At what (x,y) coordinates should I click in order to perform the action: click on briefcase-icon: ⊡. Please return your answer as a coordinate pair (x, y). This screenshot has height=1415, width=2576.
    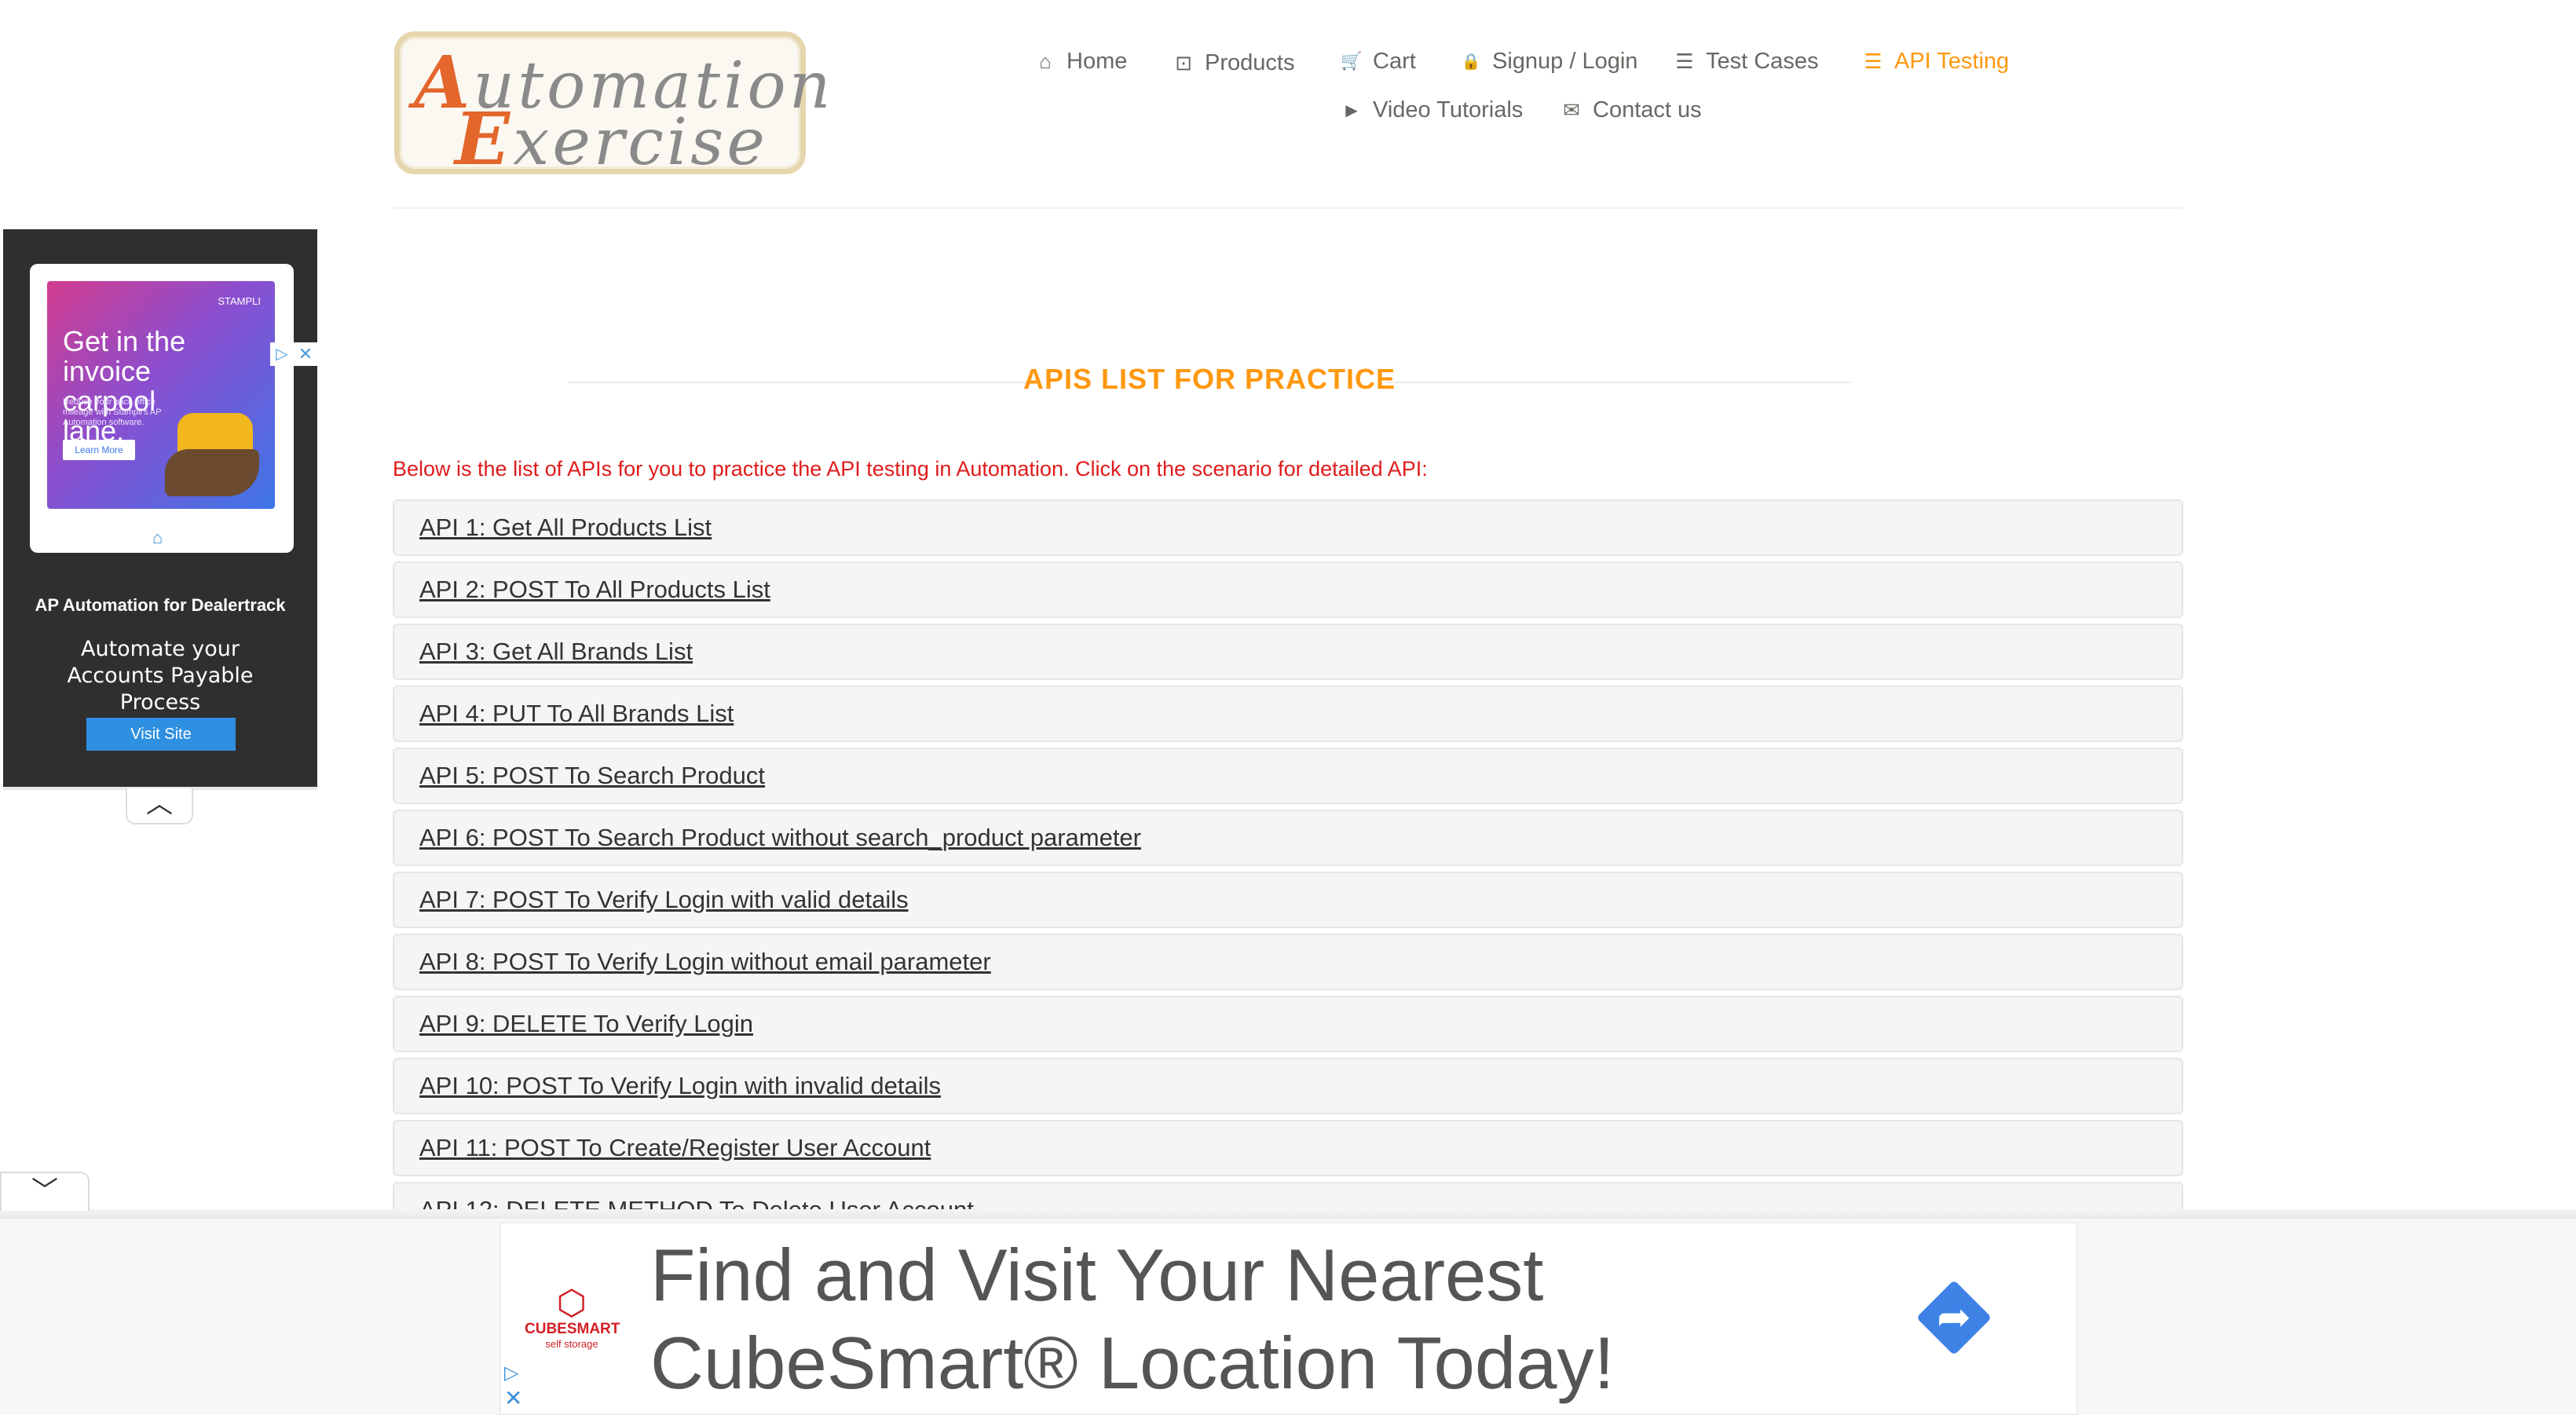
    Looking at the image, I should click on (1183, 62).